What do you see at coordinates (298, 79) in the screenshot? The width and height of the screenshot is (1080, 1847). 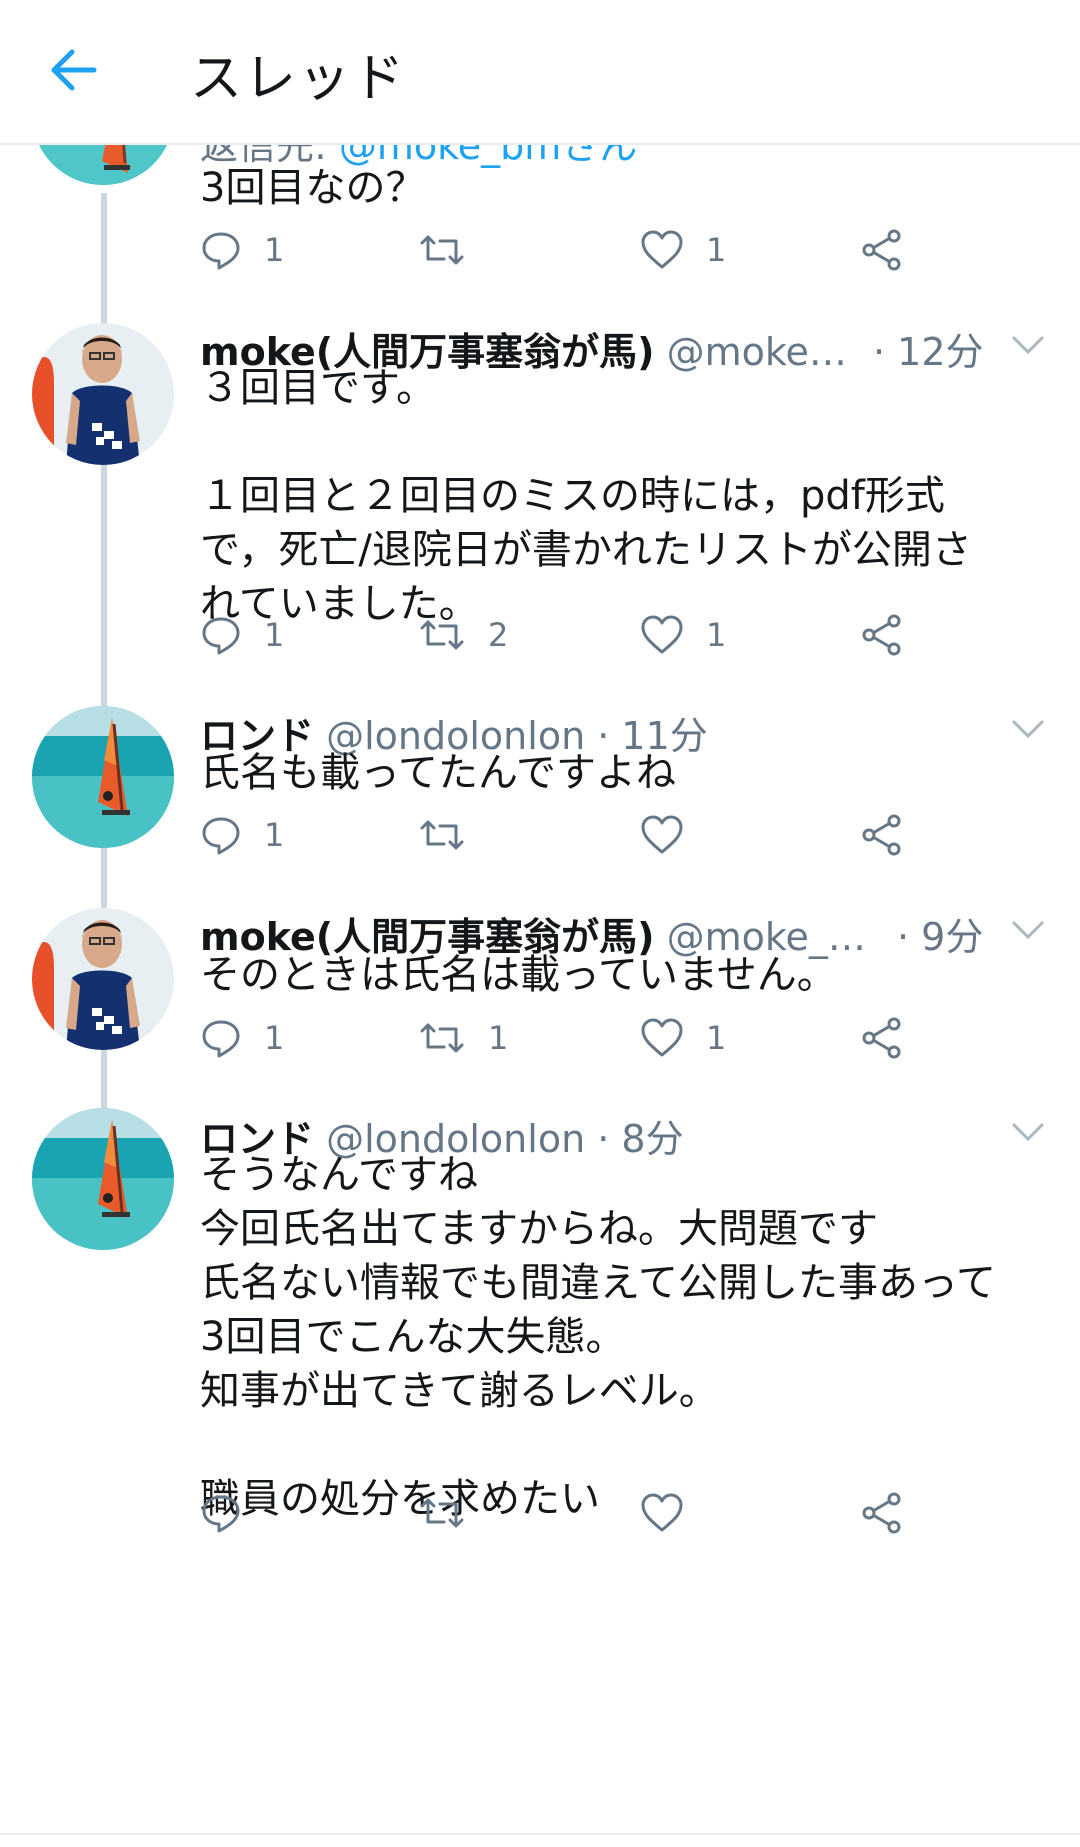 I see `page-title: スレッド` at bounding box center [298, 79].